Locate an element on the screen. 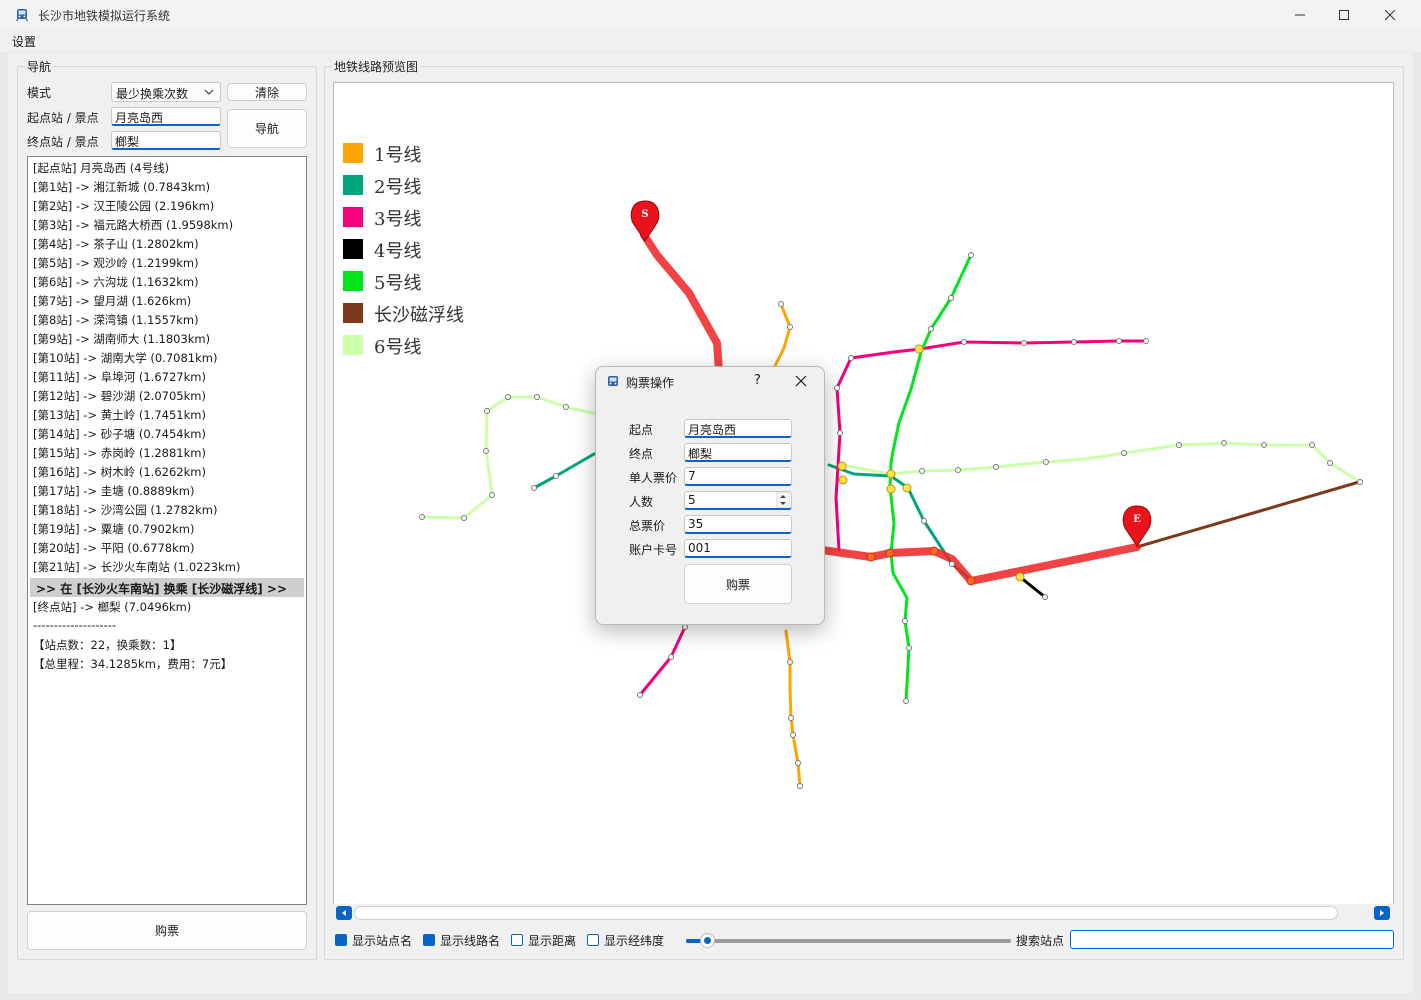 This screenshot has width=1421, height=1000. menu-settings: 设置 is located at coordinates (24, 41).